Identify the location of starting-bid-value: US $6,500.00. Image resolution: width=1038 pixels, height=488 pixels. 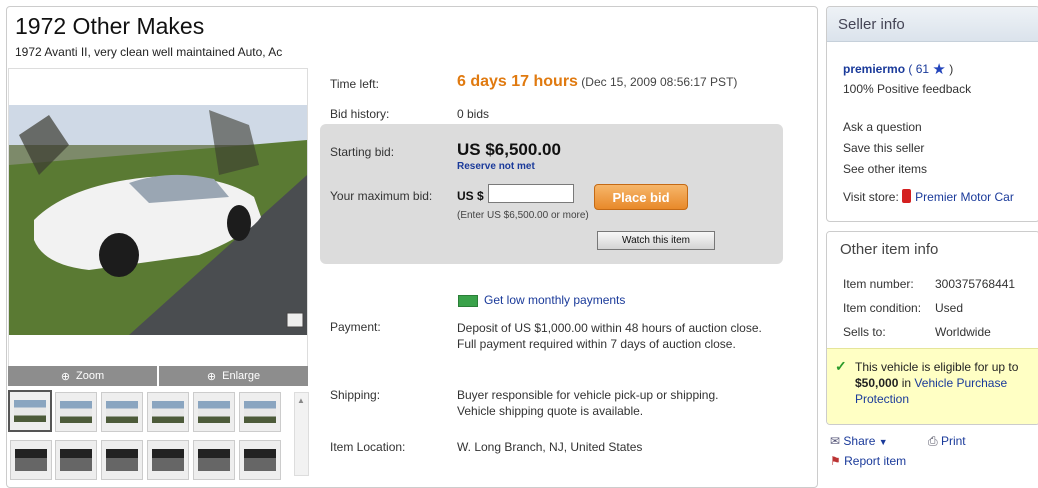
(509, 149).